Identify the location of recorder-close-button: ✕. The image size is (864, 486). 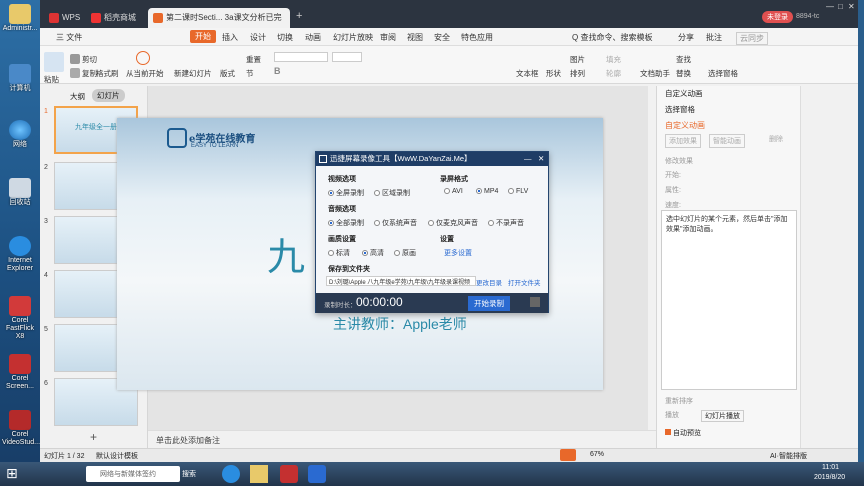
(541, 159).